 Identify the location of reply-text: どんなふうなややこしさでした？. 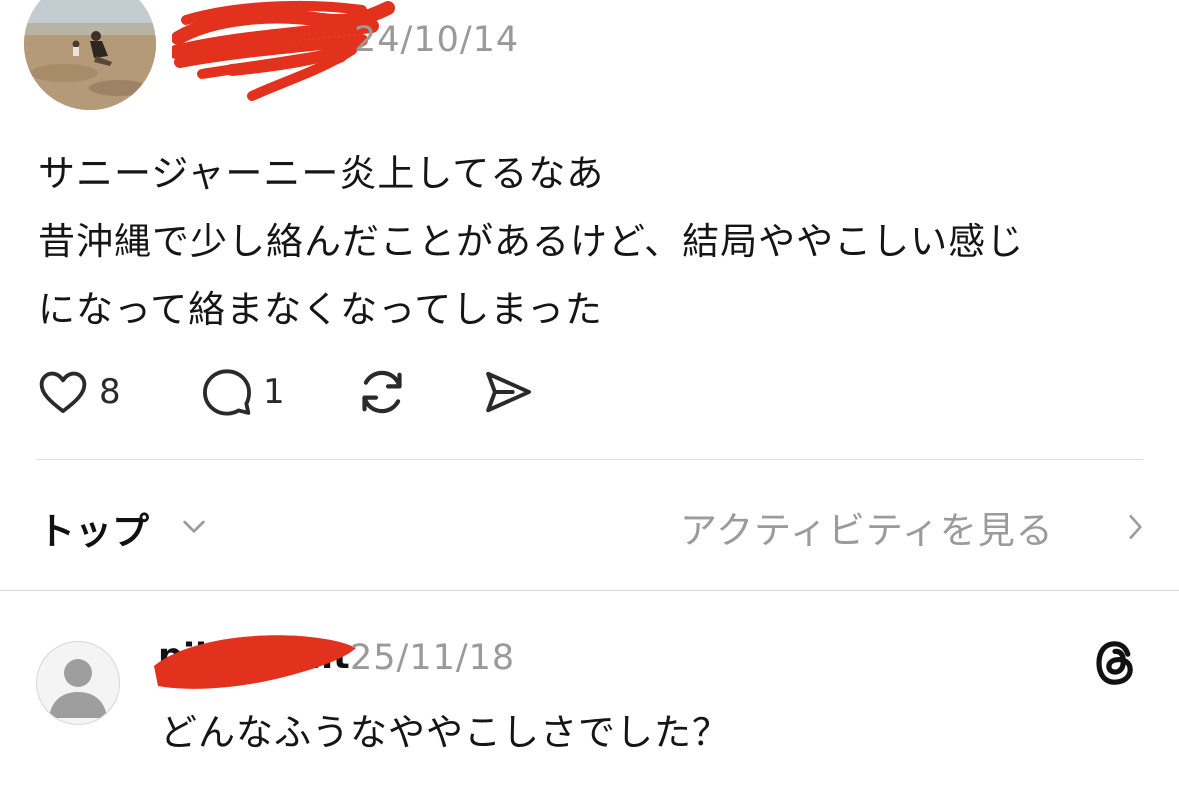
(445, 732).